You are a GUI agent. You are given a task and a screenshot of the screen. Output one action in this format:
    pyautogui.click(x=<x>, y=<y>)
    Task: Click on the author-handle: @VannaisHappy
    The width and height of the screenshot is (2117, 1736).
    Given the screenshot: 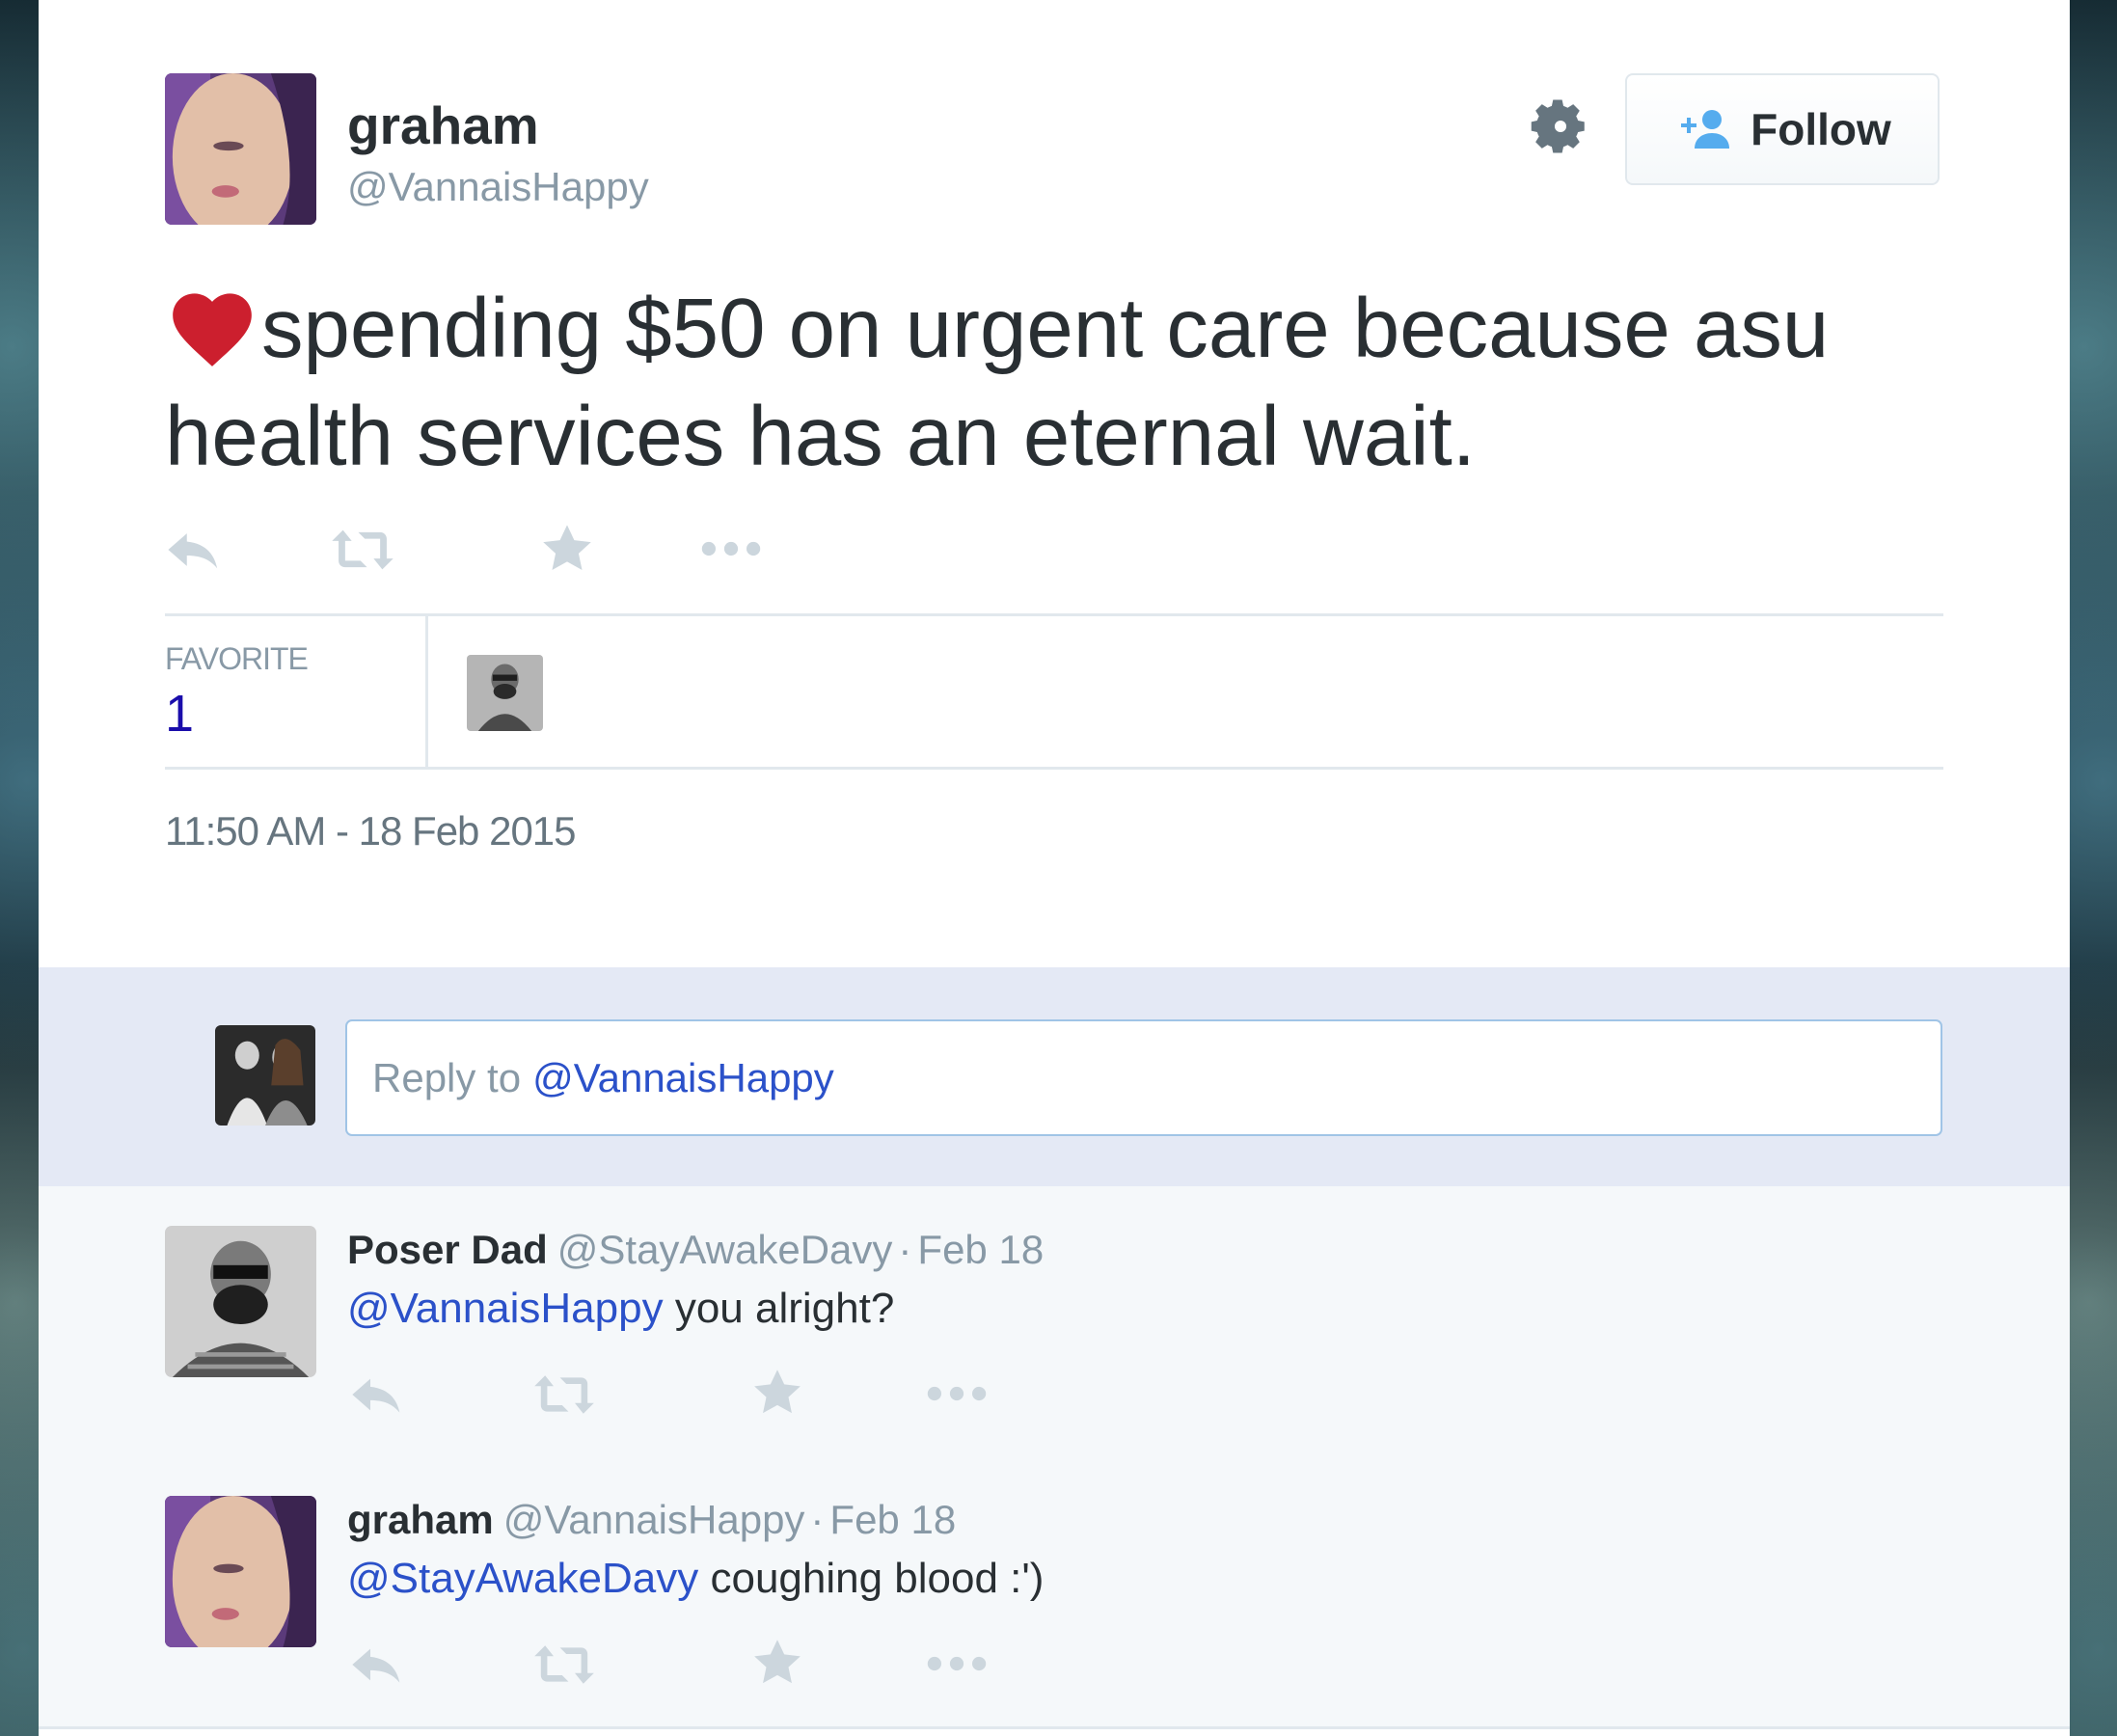 What is the action you would take?
    pyautogui.click(x=498, y=187)
    